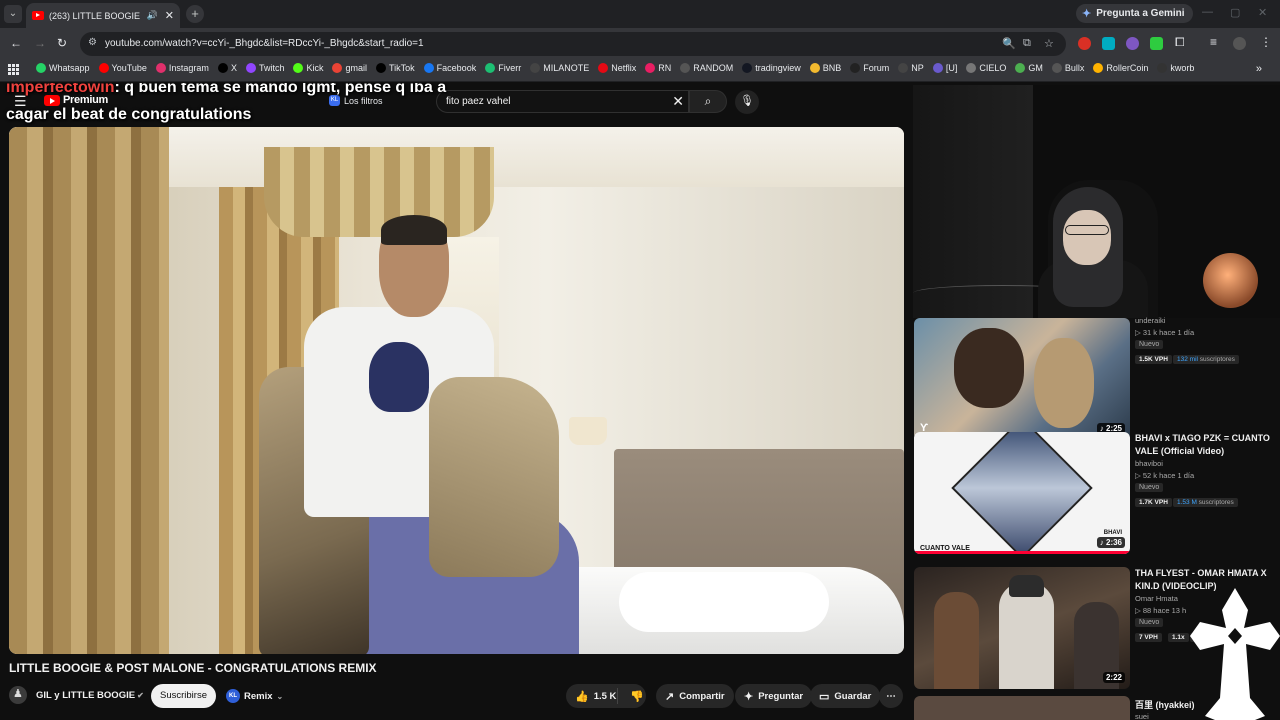 The height and width of the screenshot is (720, 1280). I want to click on bookmark-label: MILANOTE, so click(566, 68).